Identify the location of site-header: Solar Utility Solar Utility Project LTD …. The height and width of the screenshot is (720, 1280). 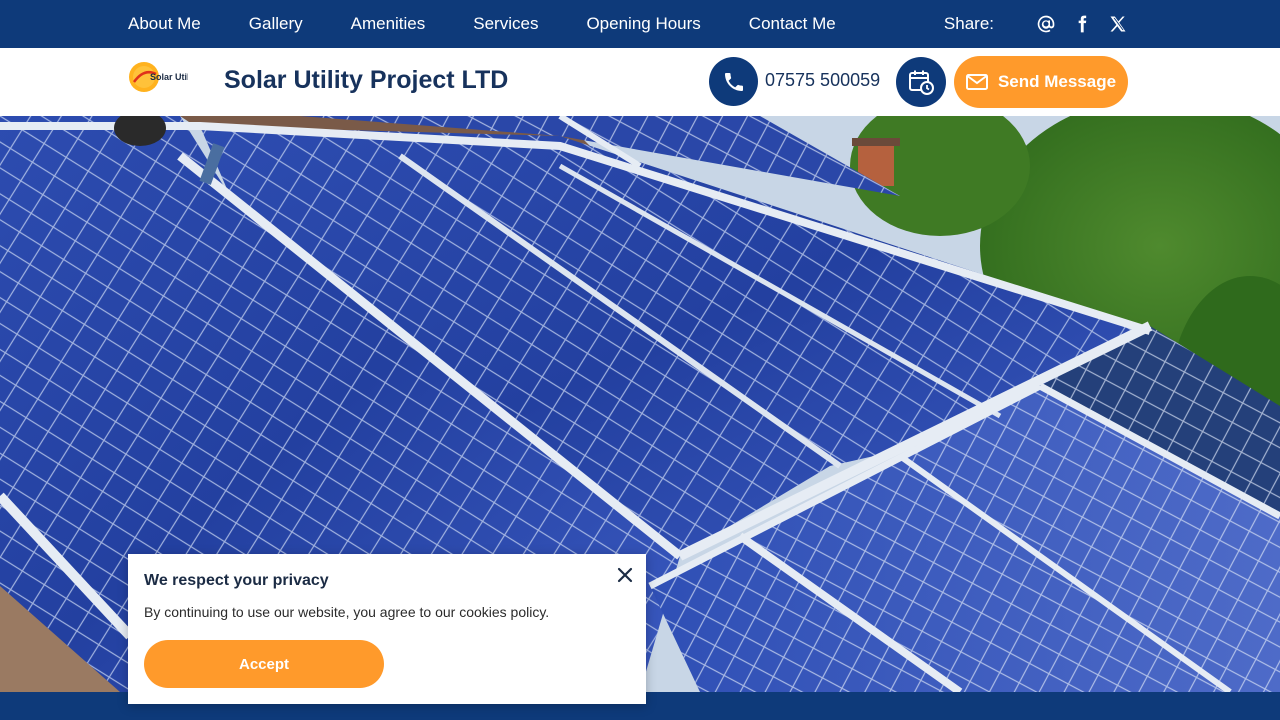
(640, 82).